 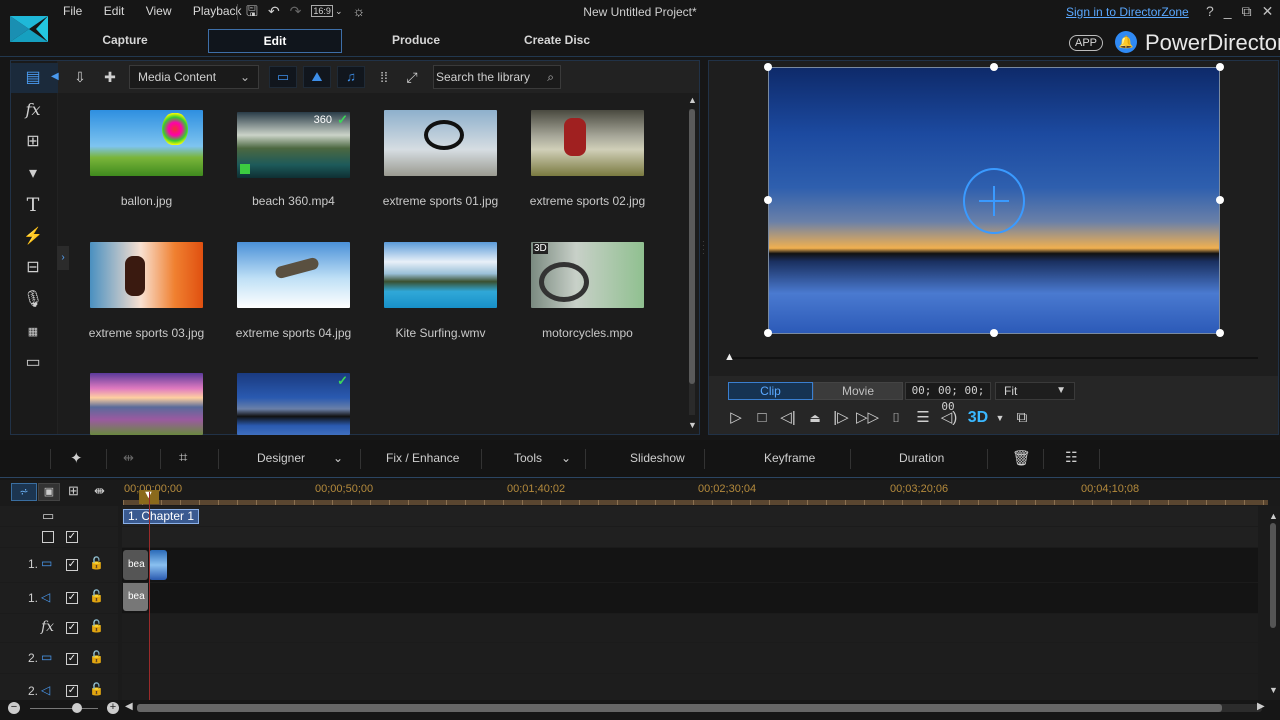 What do you see at coordinates (867, 418) in the screenshot?
I see `fast-forward-icon: ▷▷` at bounding box center [867, 418].